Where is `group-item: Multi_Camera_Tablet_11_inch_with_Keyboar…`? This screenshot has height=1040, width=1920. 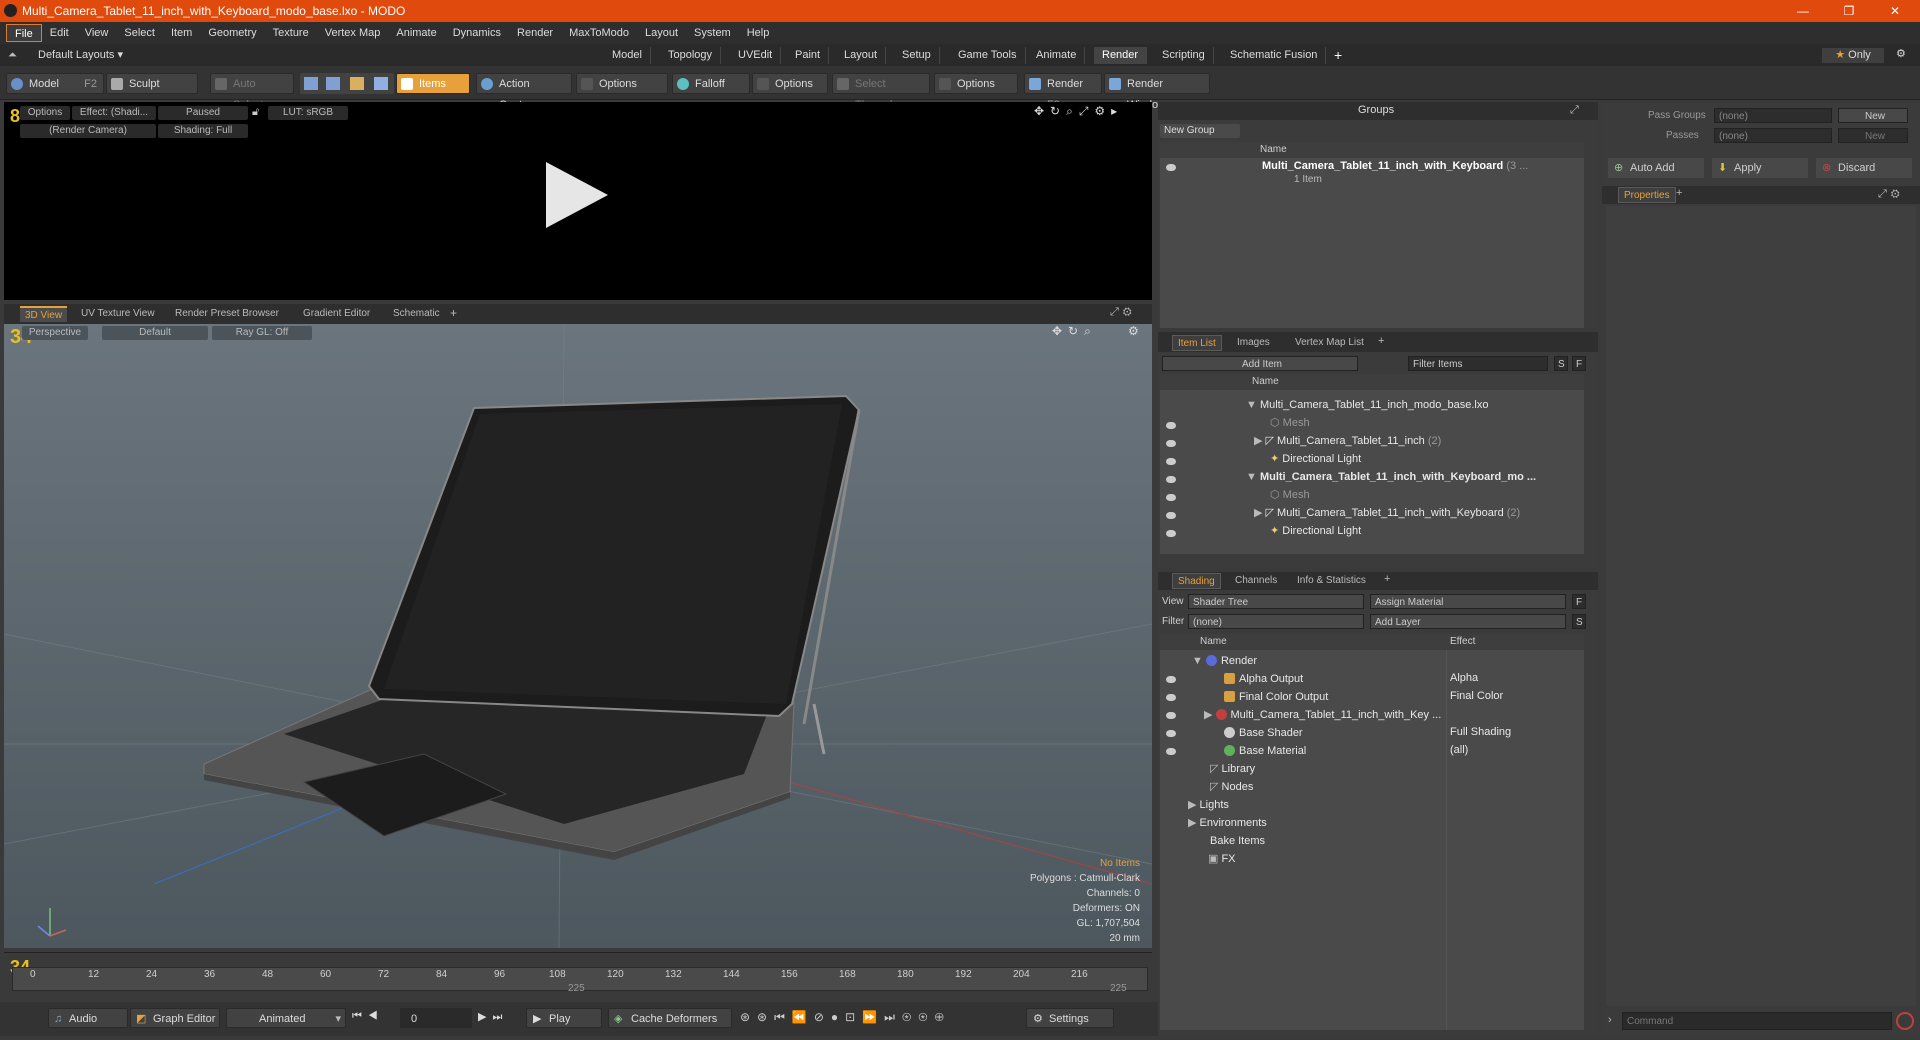 group-item: Multi_Camera_Tablet_11_inch_with_Keyboar… is located at coordinates (1395, 166).